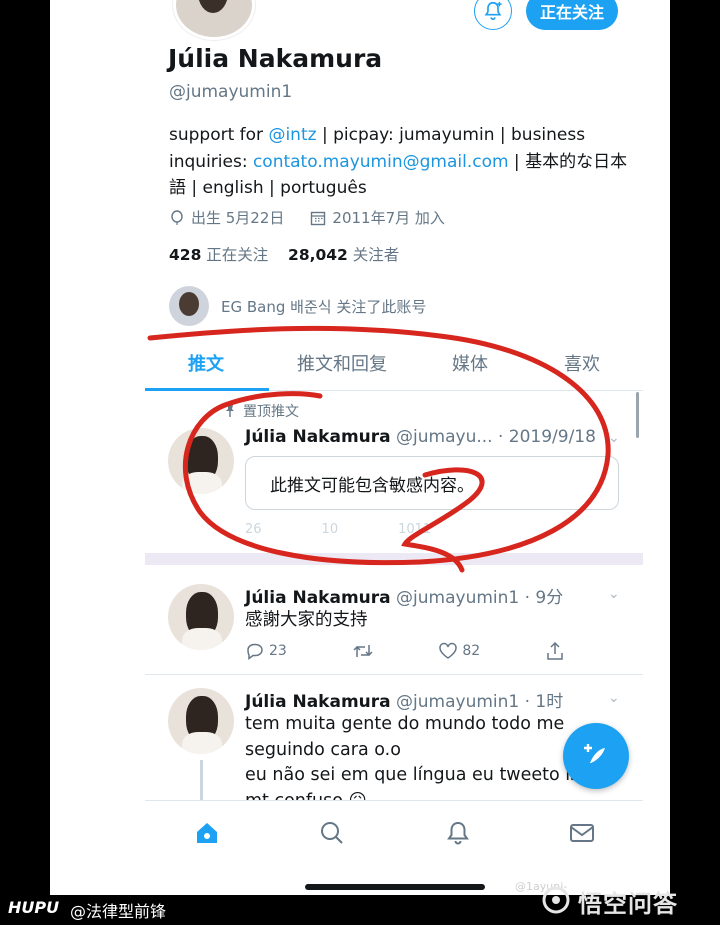 This screenshot has height=925, width=720. What do you see at coordinates (219, 135) in the screenshot?
I see `bio-text: support for` at bounding box center [219, 135].